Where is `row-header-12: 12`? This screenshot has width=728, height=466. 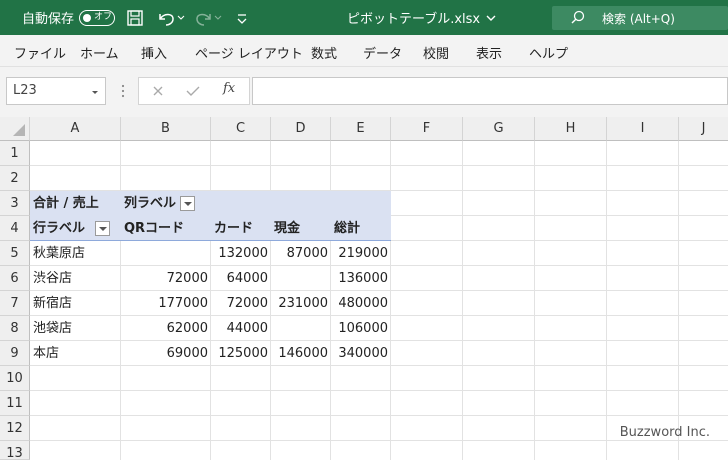
row-header-12: 12 is located at coordinates (15, 428).